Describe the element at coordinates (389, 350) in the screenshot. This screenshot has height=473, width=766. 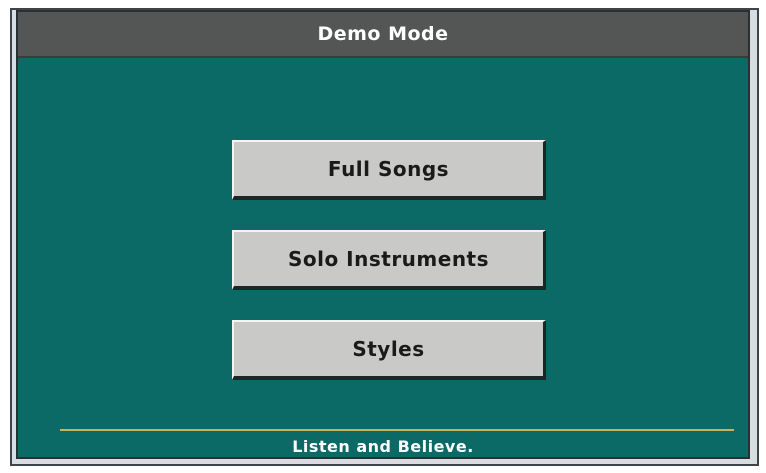
I see `styles-button: Styles` at that location.